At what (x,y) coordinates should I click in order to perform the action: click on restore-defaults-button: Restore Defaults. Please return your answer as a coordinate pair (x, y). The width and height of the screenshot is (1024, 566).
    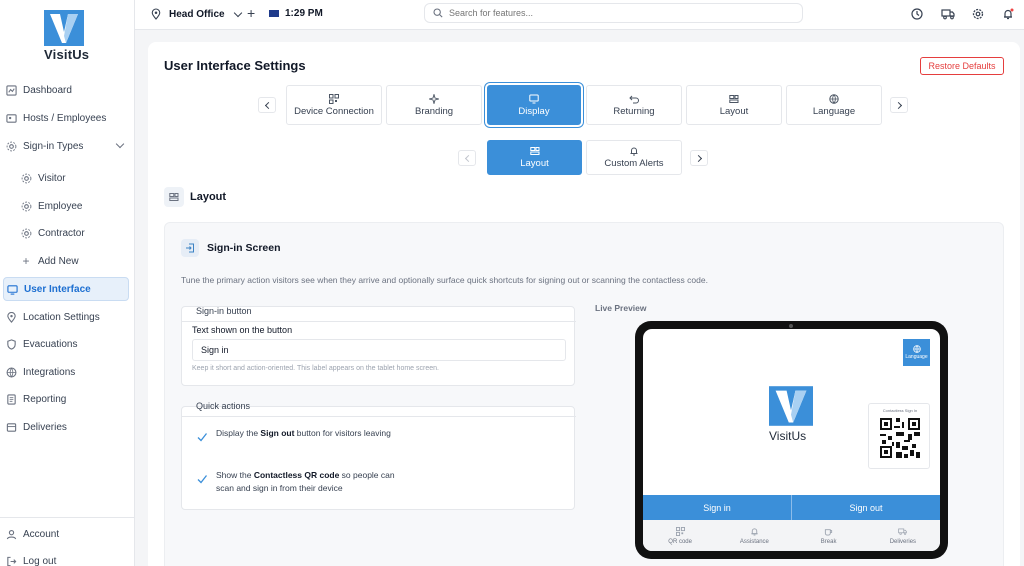
    Looking at the image, I should click on (962, 66).